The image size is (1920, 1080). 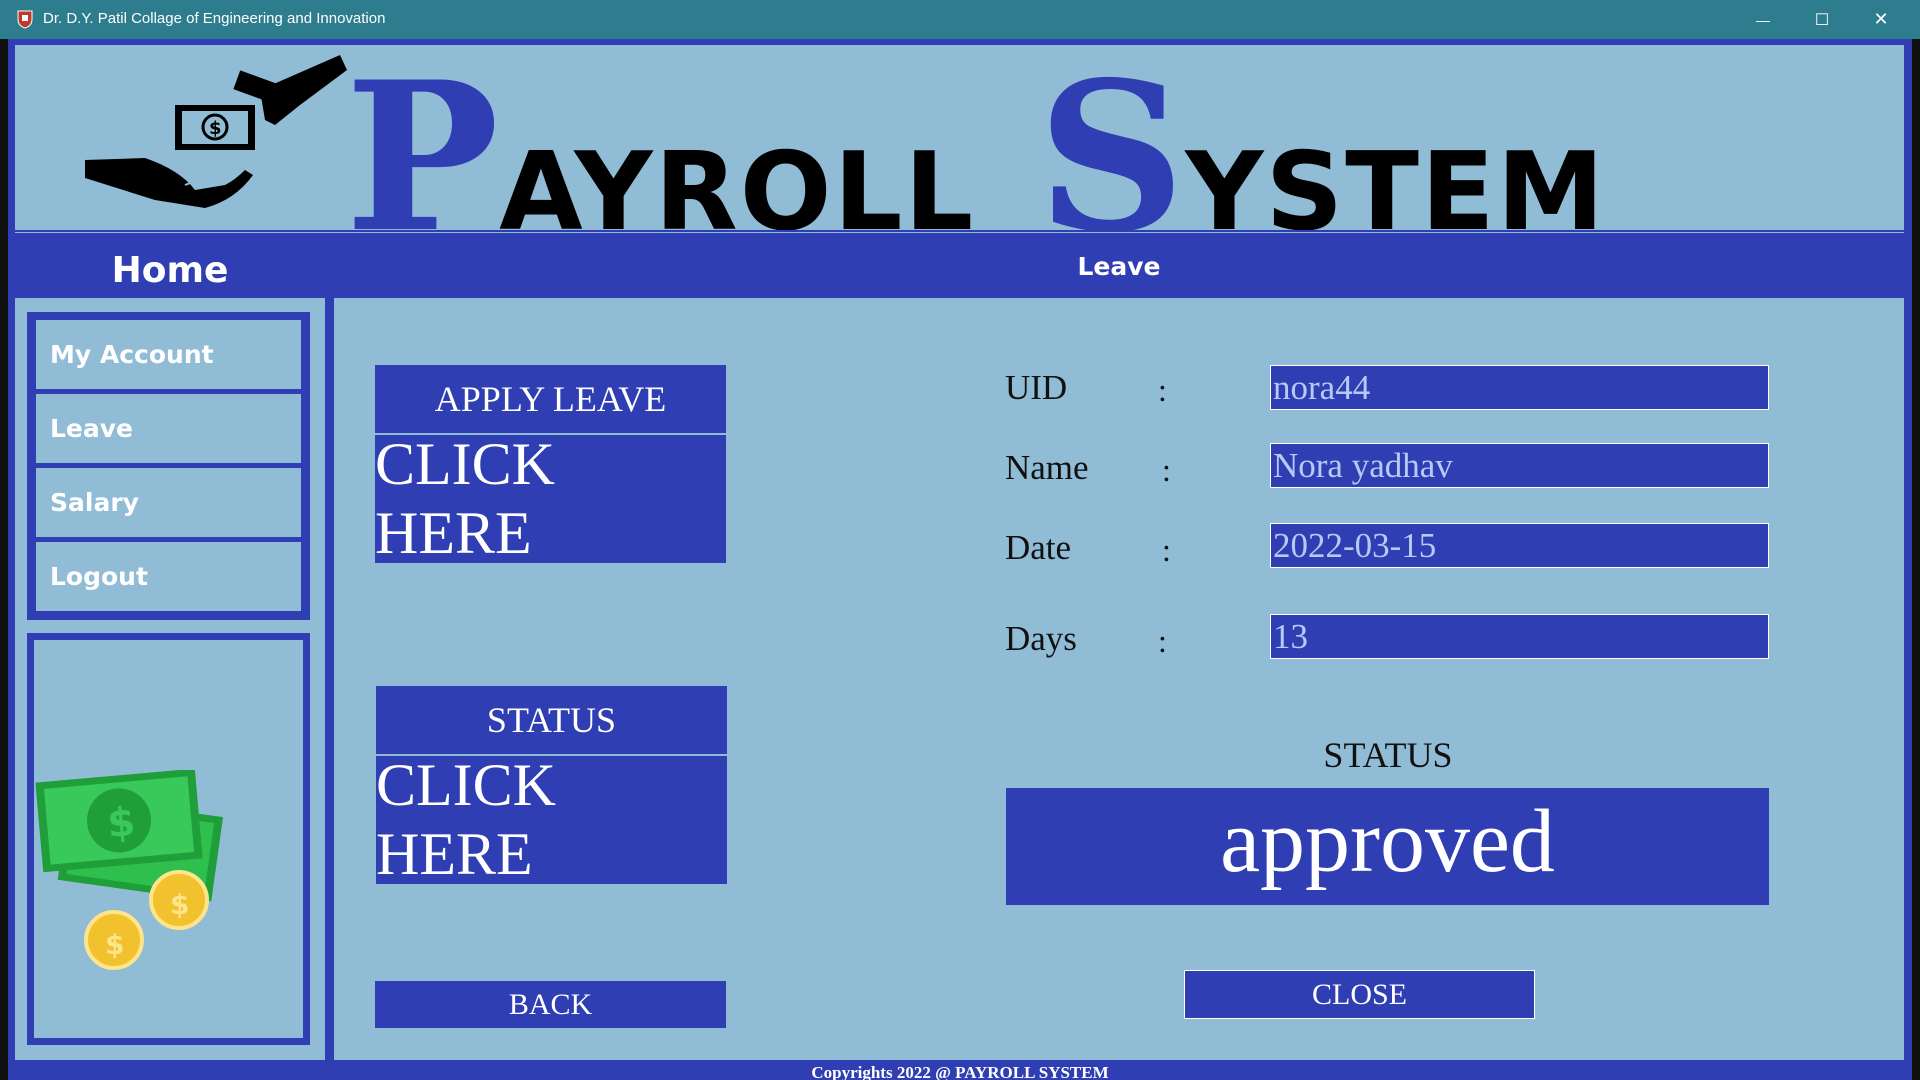 I want to click on logo-word-ystem: YSTEM, so click(x=1396, y=192).